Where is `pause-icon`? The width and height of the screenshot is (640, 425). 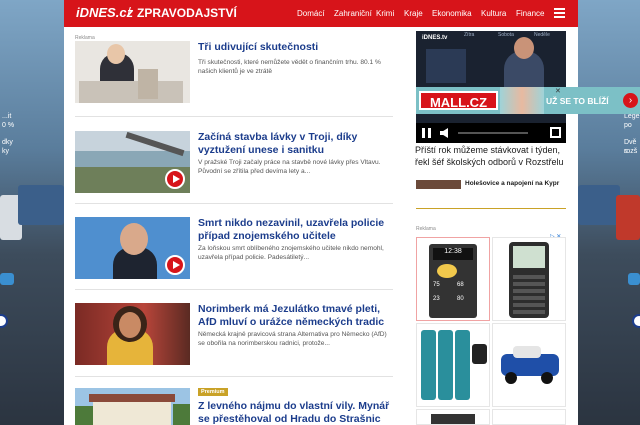 pause-icon is located at coordinates (426, 133).